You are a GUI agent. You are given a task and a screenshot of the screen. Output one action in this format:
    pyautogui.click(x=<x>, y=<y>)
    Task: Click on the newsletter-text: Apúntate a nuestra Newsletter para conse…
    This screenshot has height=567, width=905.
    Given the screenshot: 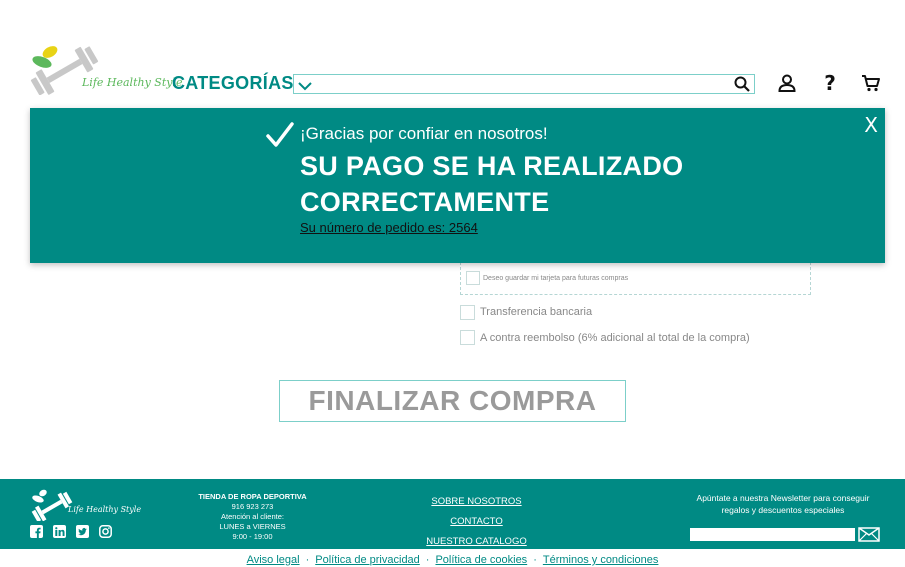 What is the action you would take?
    pyautogui.click(x=783, y=504)
    